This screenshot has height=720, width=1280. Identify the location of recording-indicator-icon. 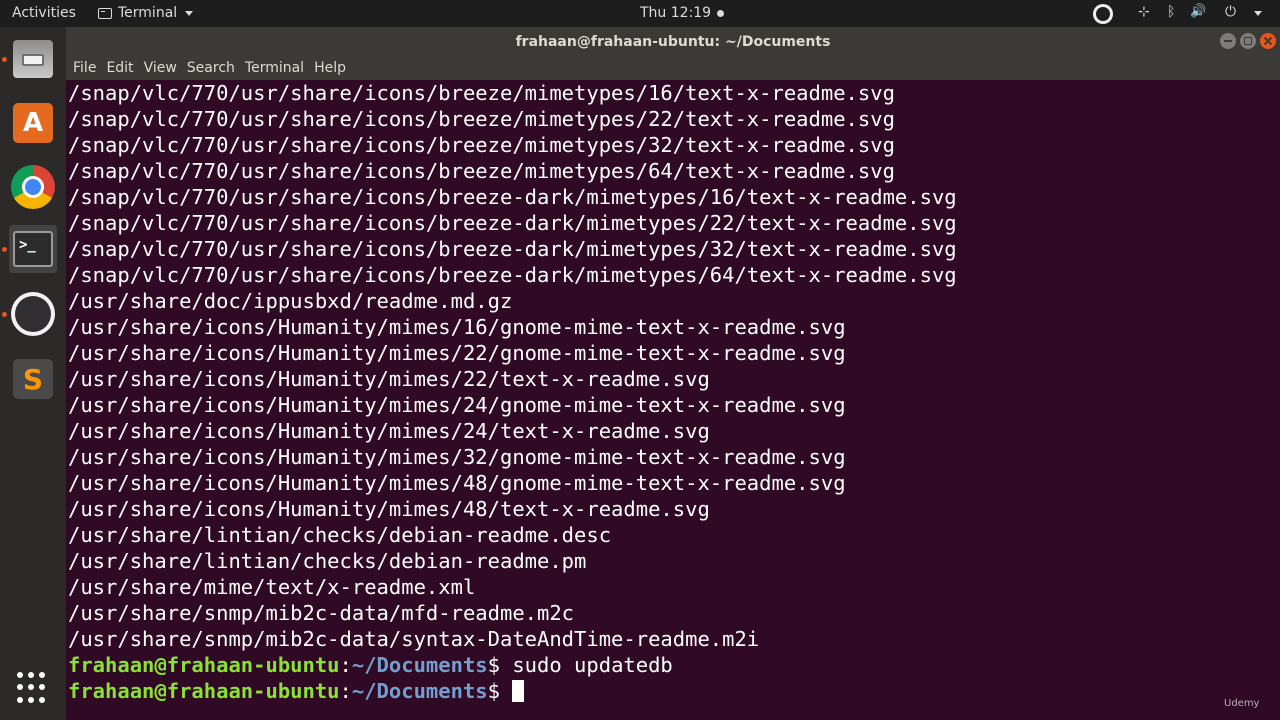
(721, 13).